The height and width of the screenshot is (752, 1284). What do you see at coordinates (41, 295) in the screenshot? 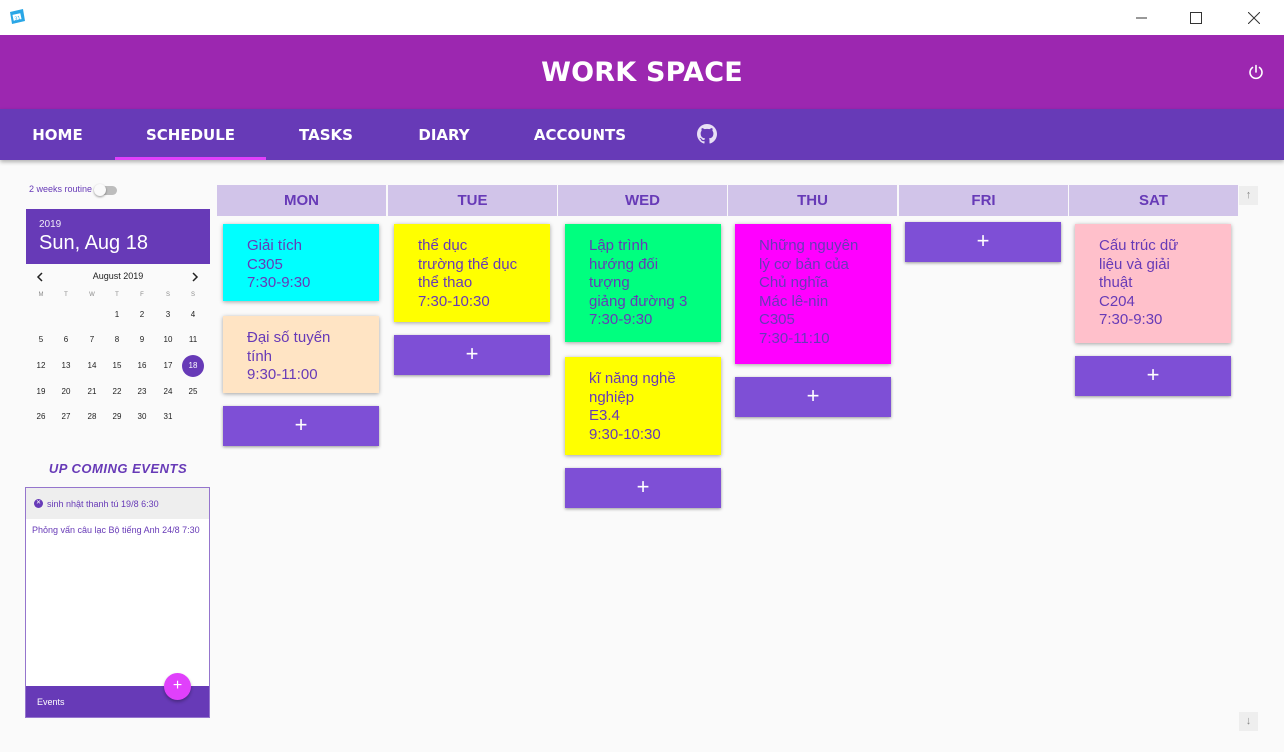
I see `weekday-label: M` at bounding box center [41, 295].